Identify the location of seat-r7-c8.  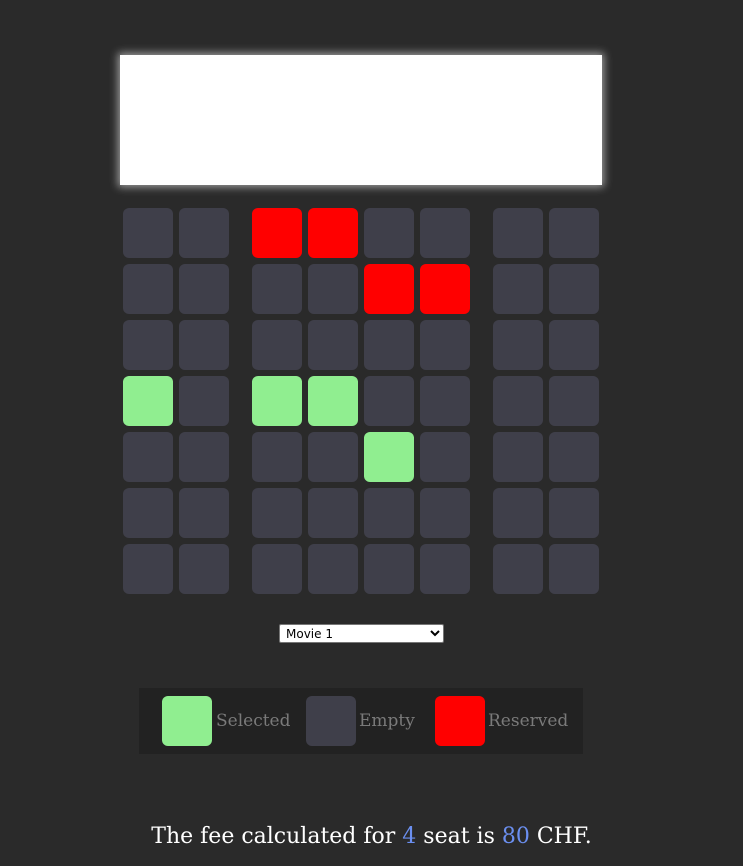
(574, 569).